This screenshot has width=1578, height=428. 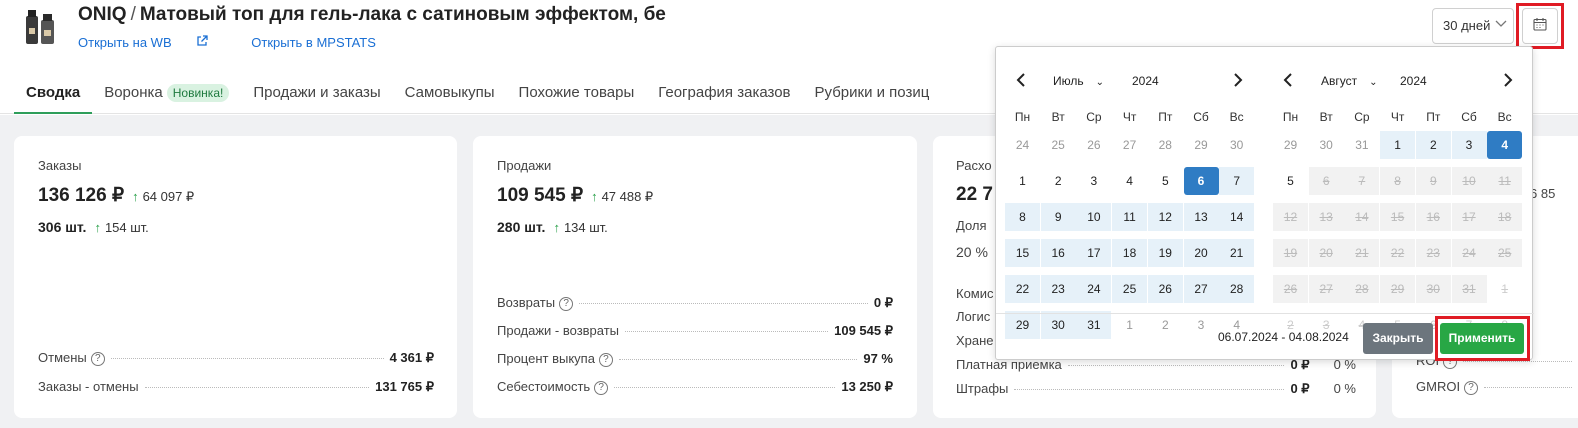 What do you see at coordinates (1237, 253) in the screenshot?
I see `left-day-cell: 21` at bounding box center [1237, 253].